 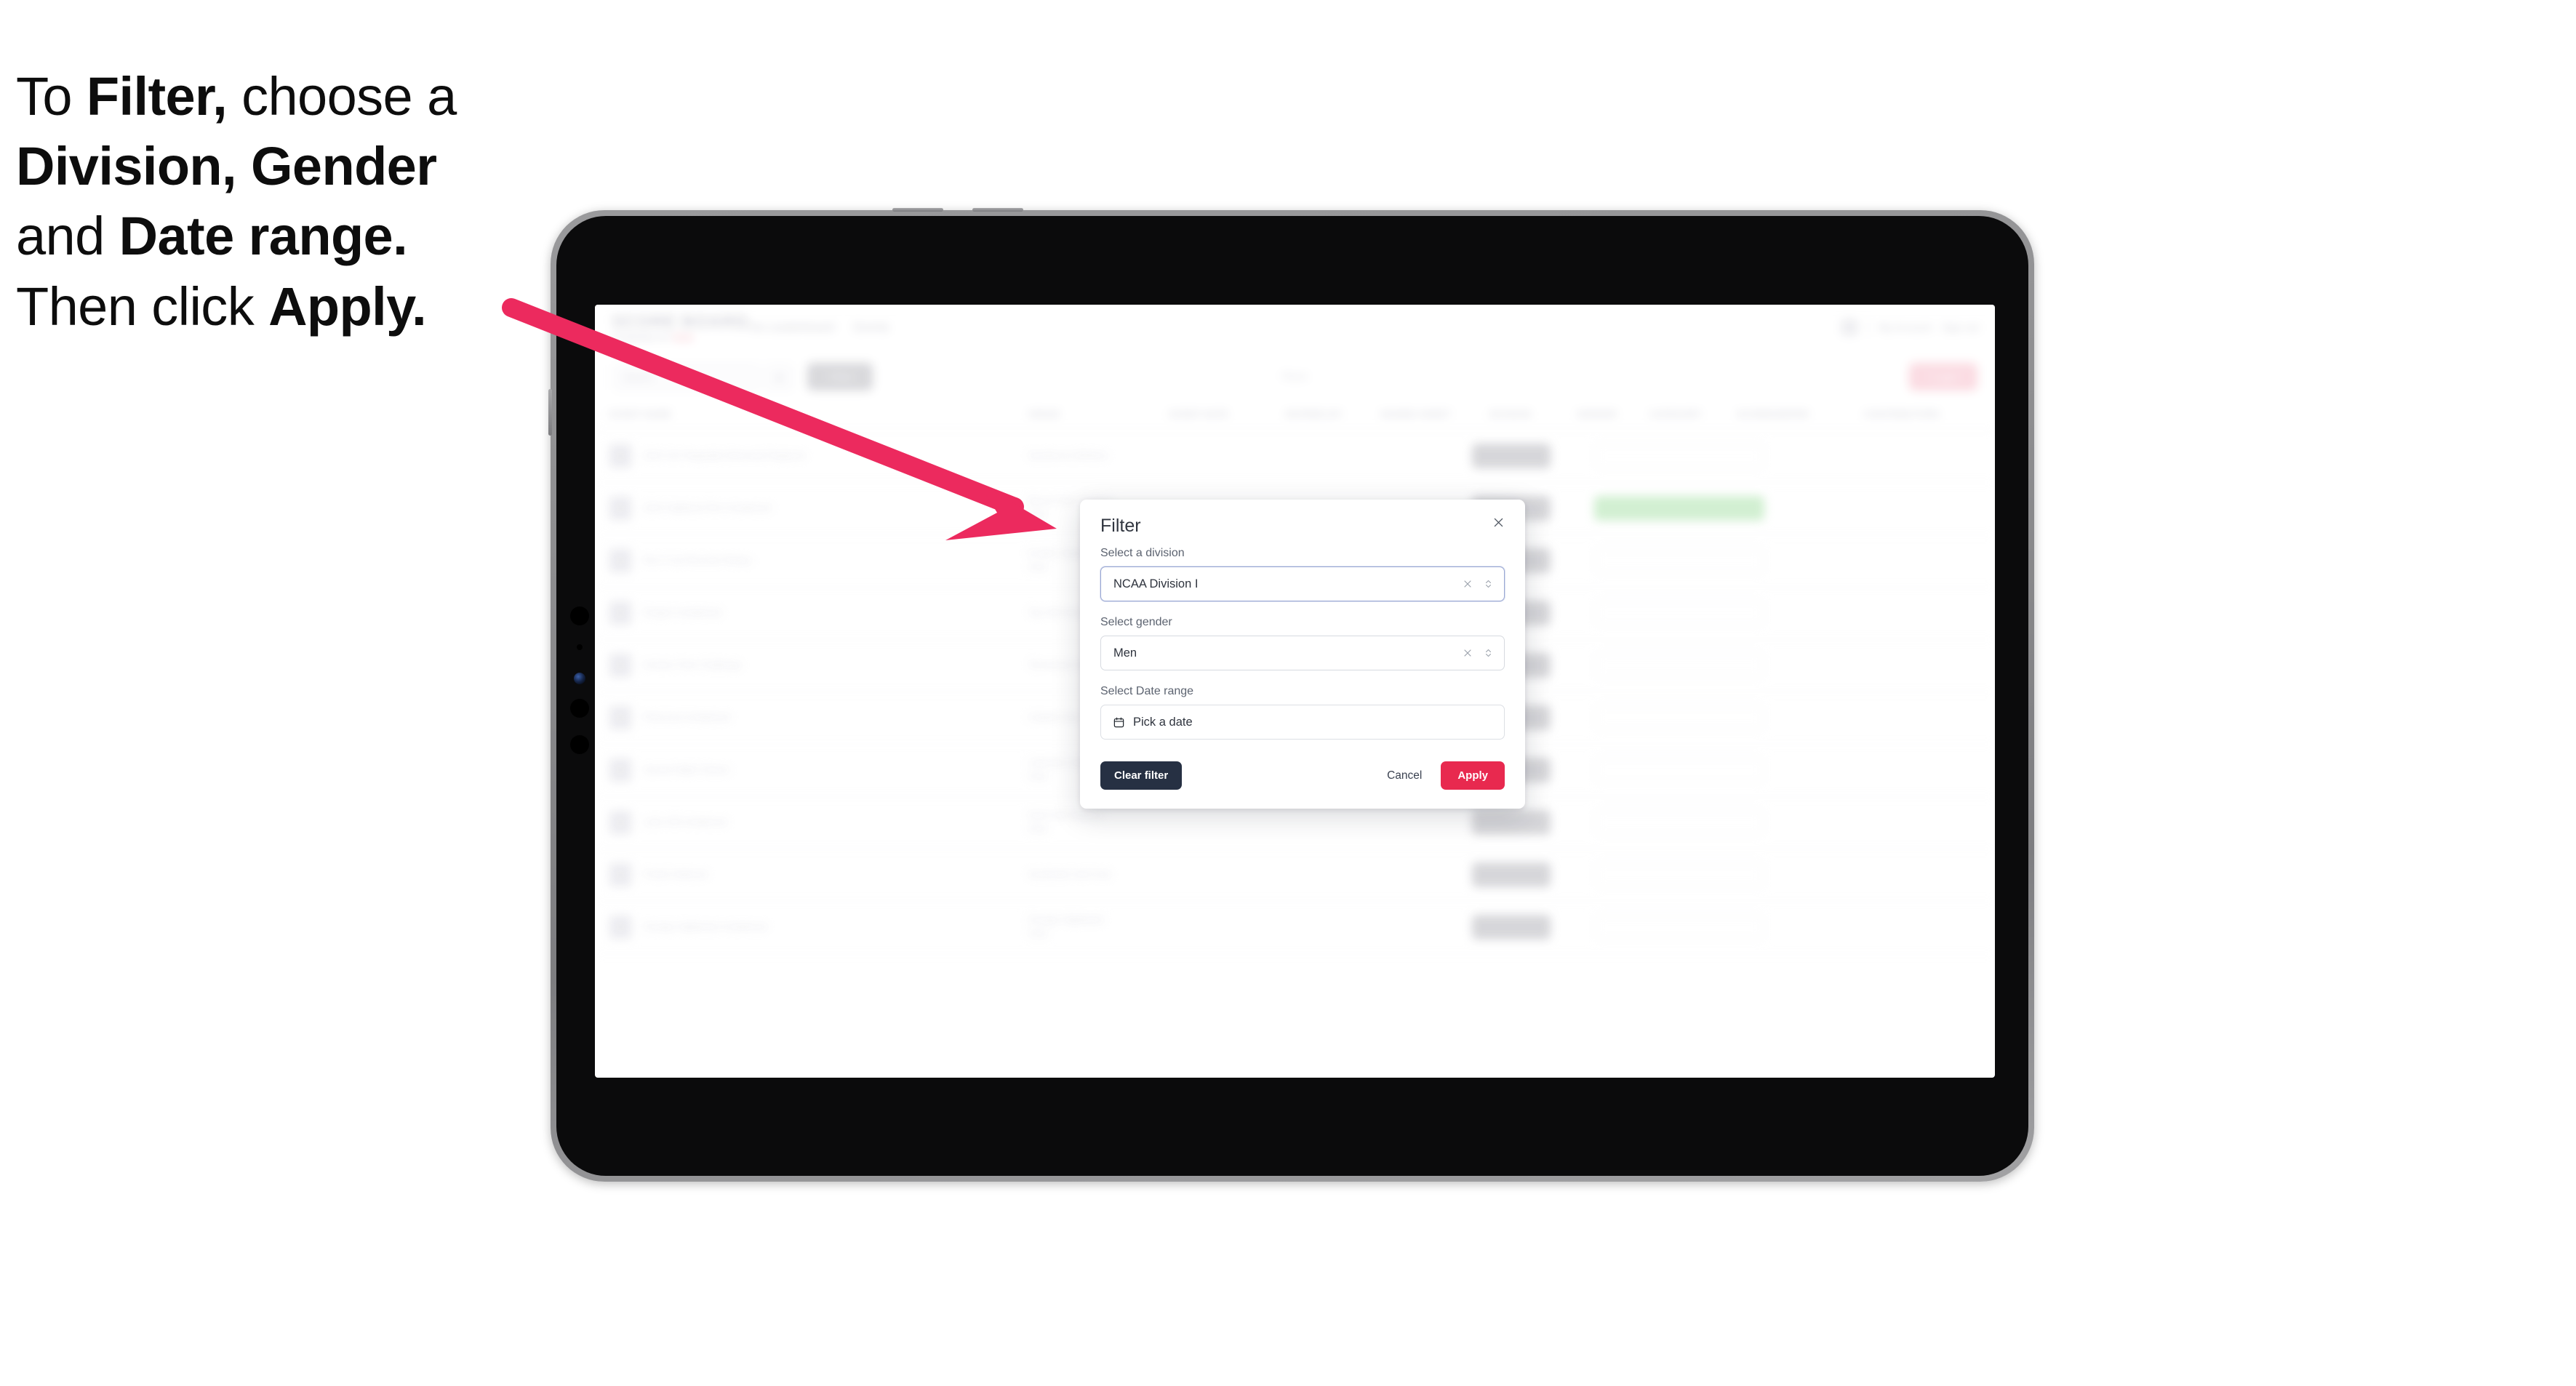 I want to click on tablet-volume-up-button, so click(x=917, y=210).